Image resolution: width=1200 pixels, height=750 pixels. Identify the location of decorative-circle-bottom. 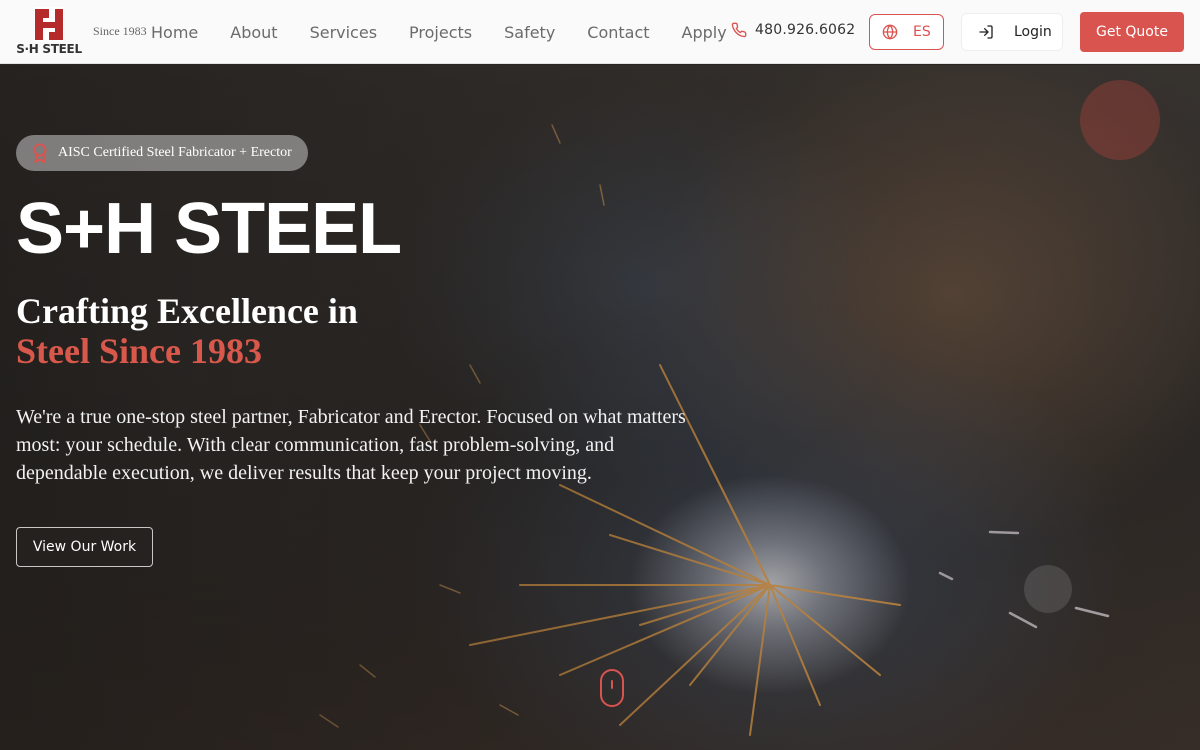
(1048, 589).